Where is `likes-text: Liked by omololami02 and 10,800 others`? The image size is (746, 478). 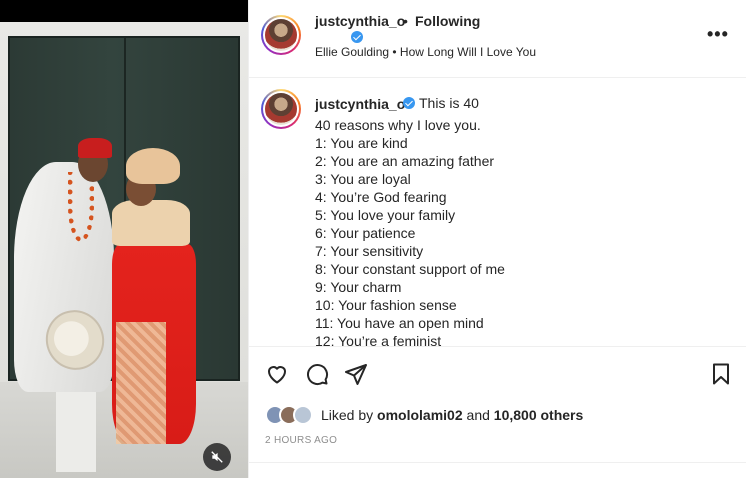
likes-text: Liked by omololami02 and 10,800 others is located at coordinates (452, 415).